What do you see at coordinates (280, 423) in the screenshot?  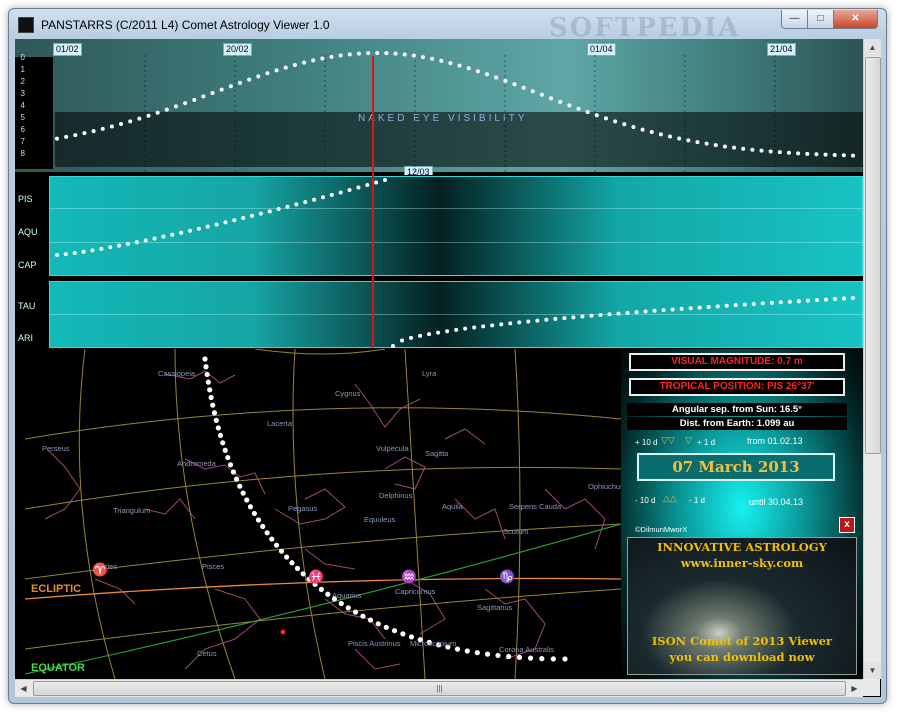 I see `constellation-label: Lacerta` at bounding box center [280, 423].